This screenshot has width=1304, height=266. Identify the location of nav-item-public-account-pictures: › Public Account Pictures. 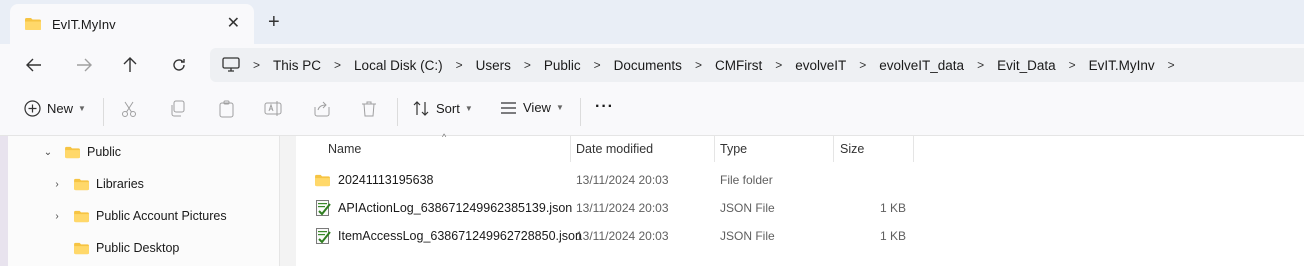
(138, 216).